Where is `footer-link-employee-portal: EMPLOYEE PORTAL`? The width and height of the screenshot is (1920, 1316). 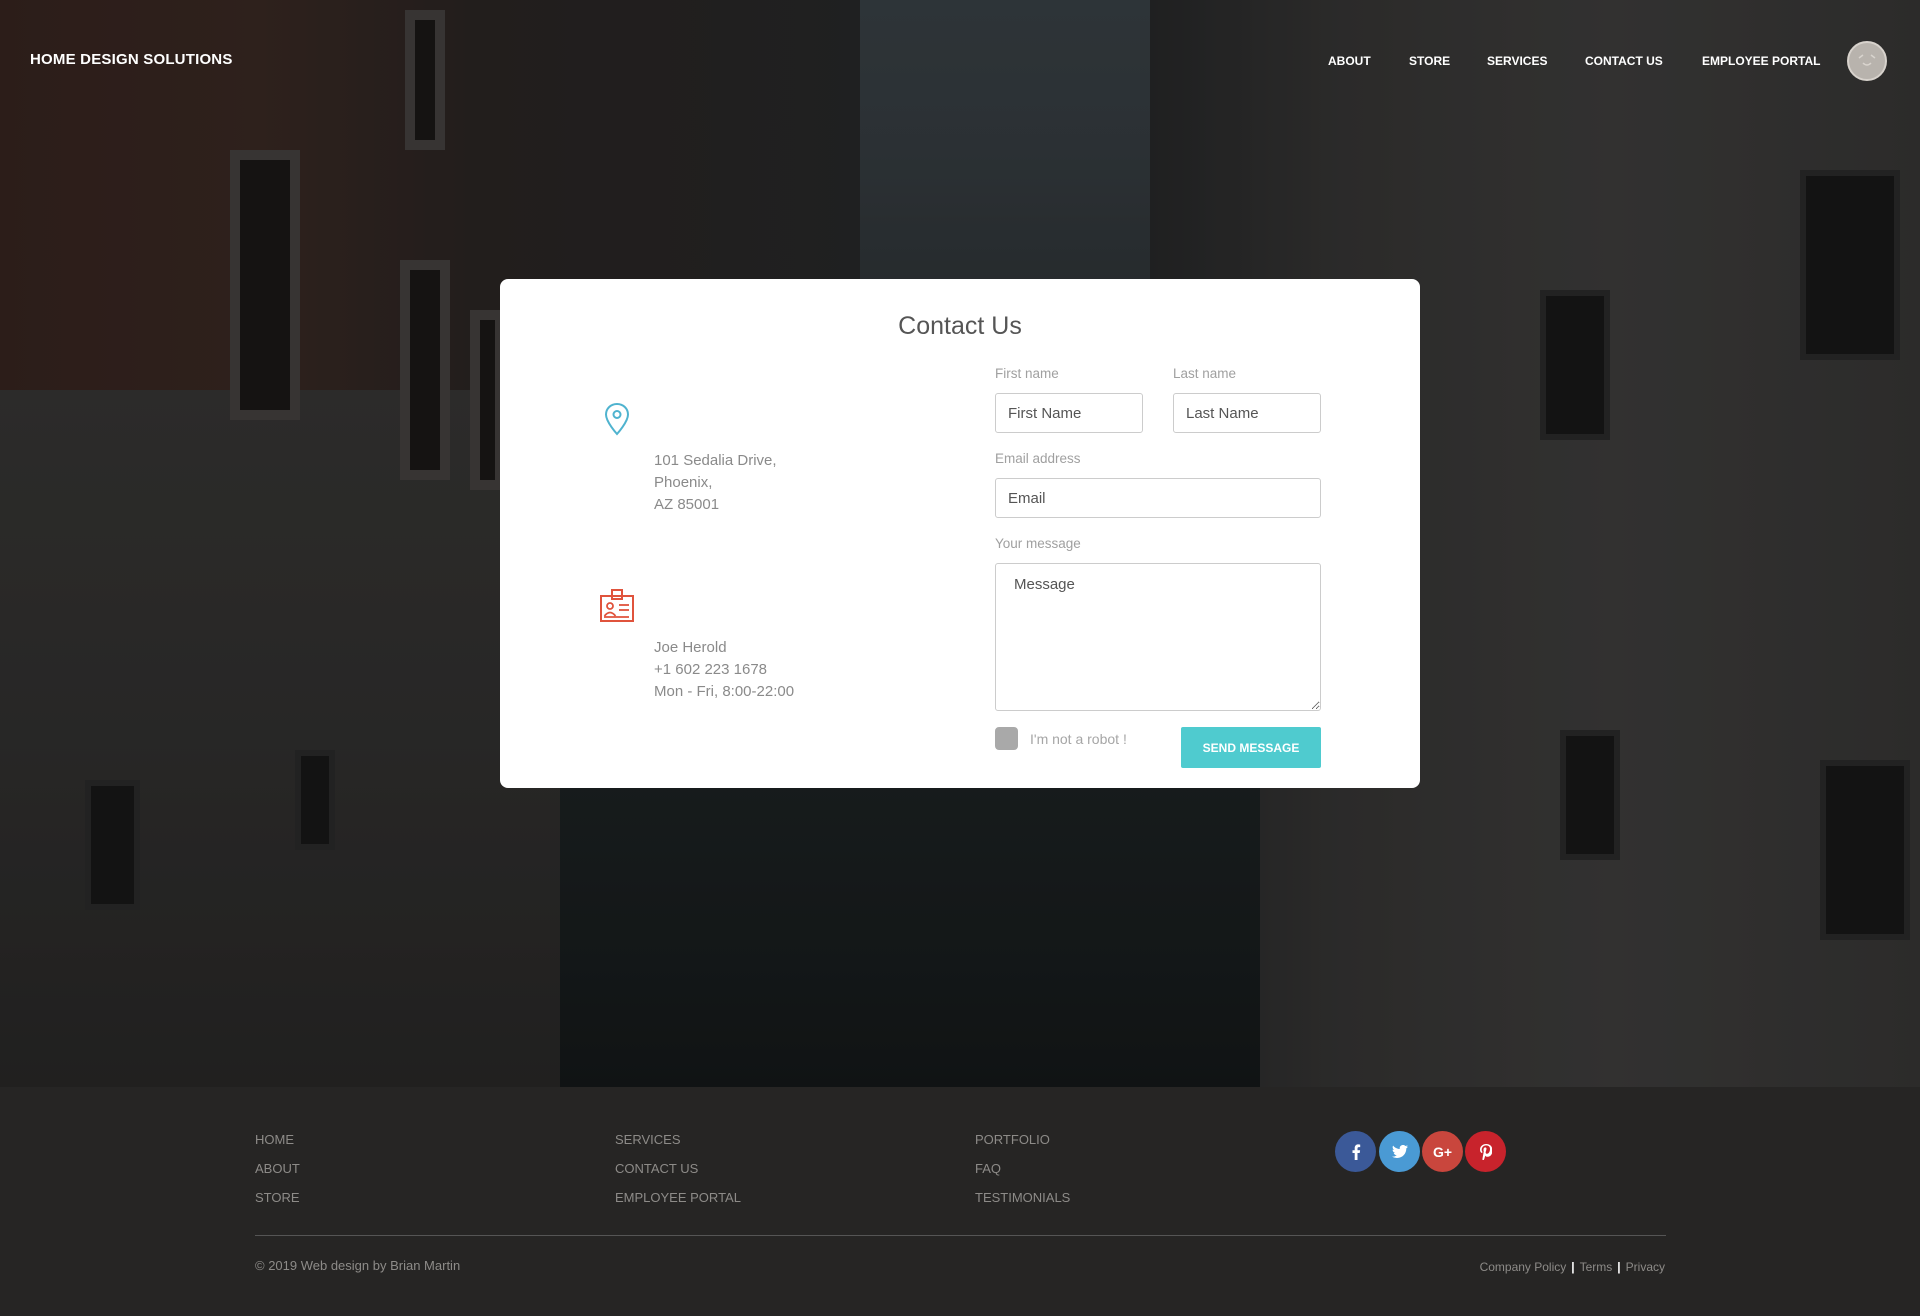
footer-link-employee-portal: EMPLOYEE PORTAL is located at coordinates (678, 1197).